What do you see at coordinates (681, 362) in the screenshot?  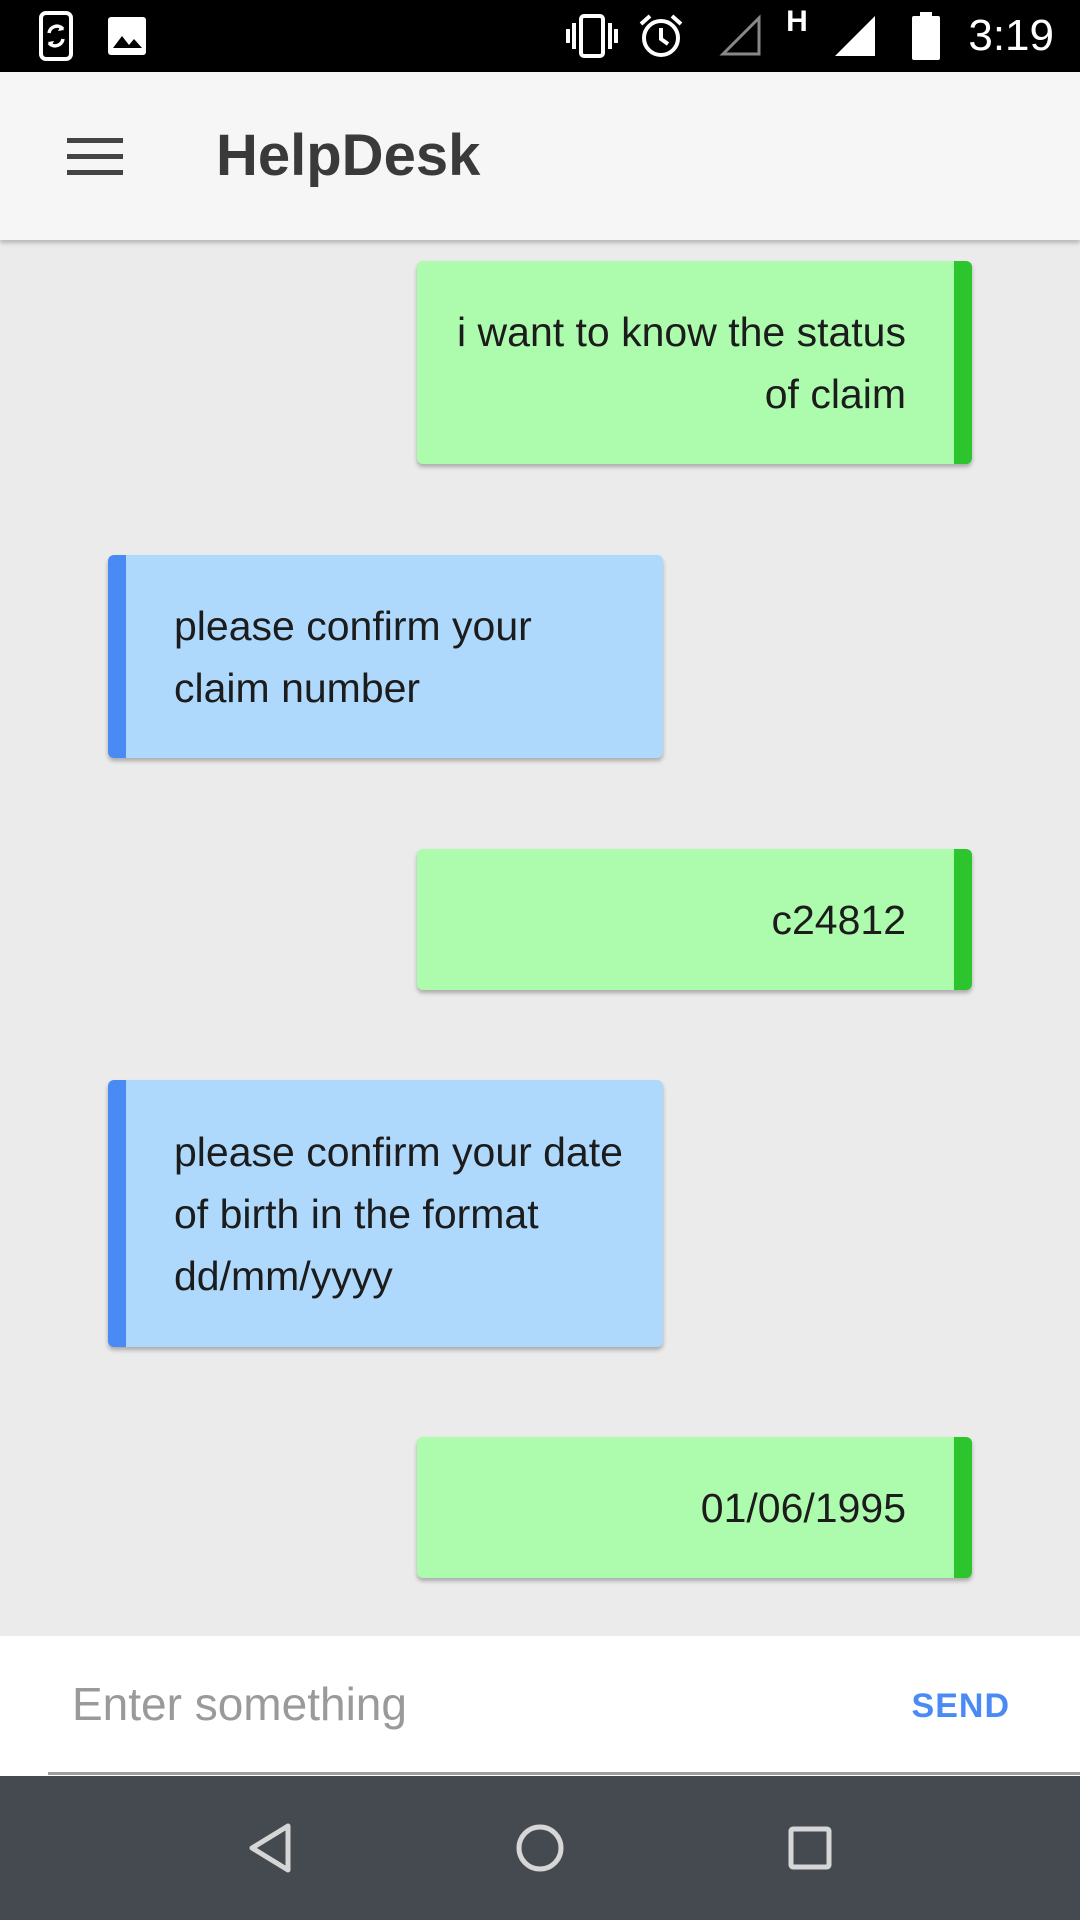 I see `message-text: i want to know the status of claim` at bounding box center [681, 362].